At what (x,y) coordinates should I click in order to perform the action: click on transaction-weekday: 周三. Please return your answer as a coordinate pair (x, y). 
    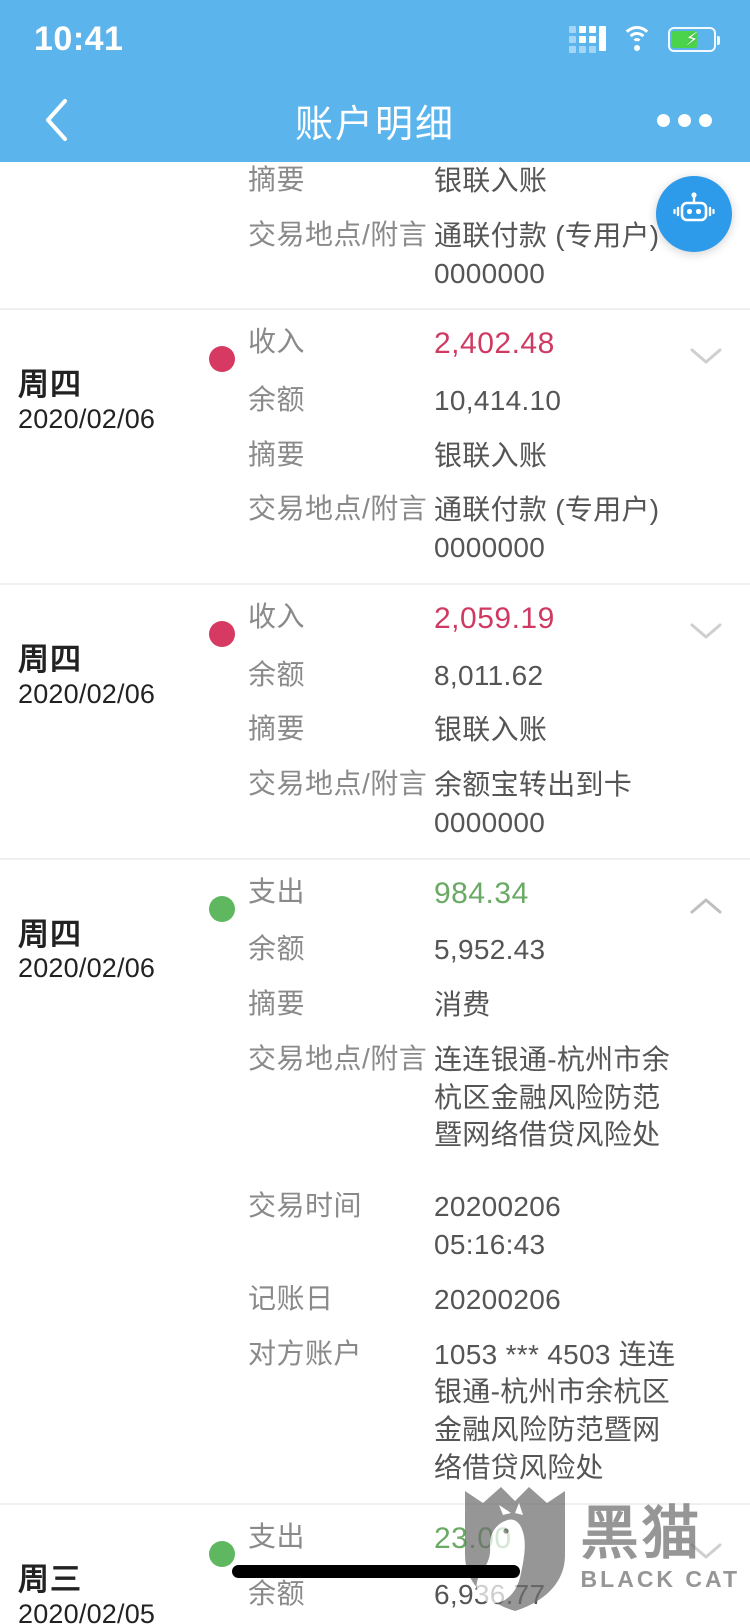
    Looking at the image, I should click on (50, 1579).